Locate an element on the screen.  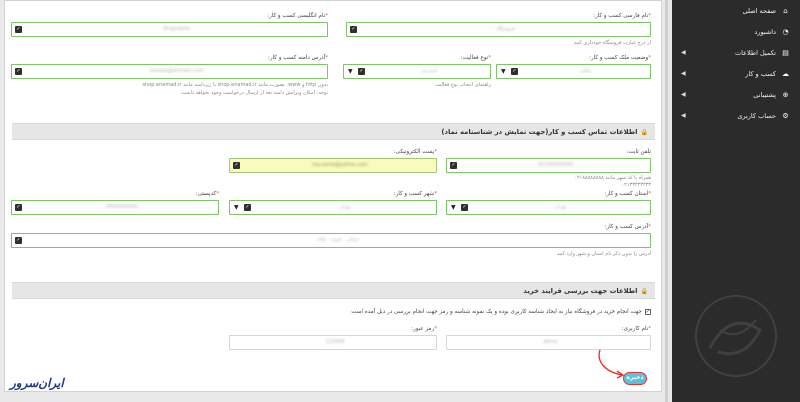
email-input: my.name@yahoo.com ✓ is located at coordinates (333, 165).